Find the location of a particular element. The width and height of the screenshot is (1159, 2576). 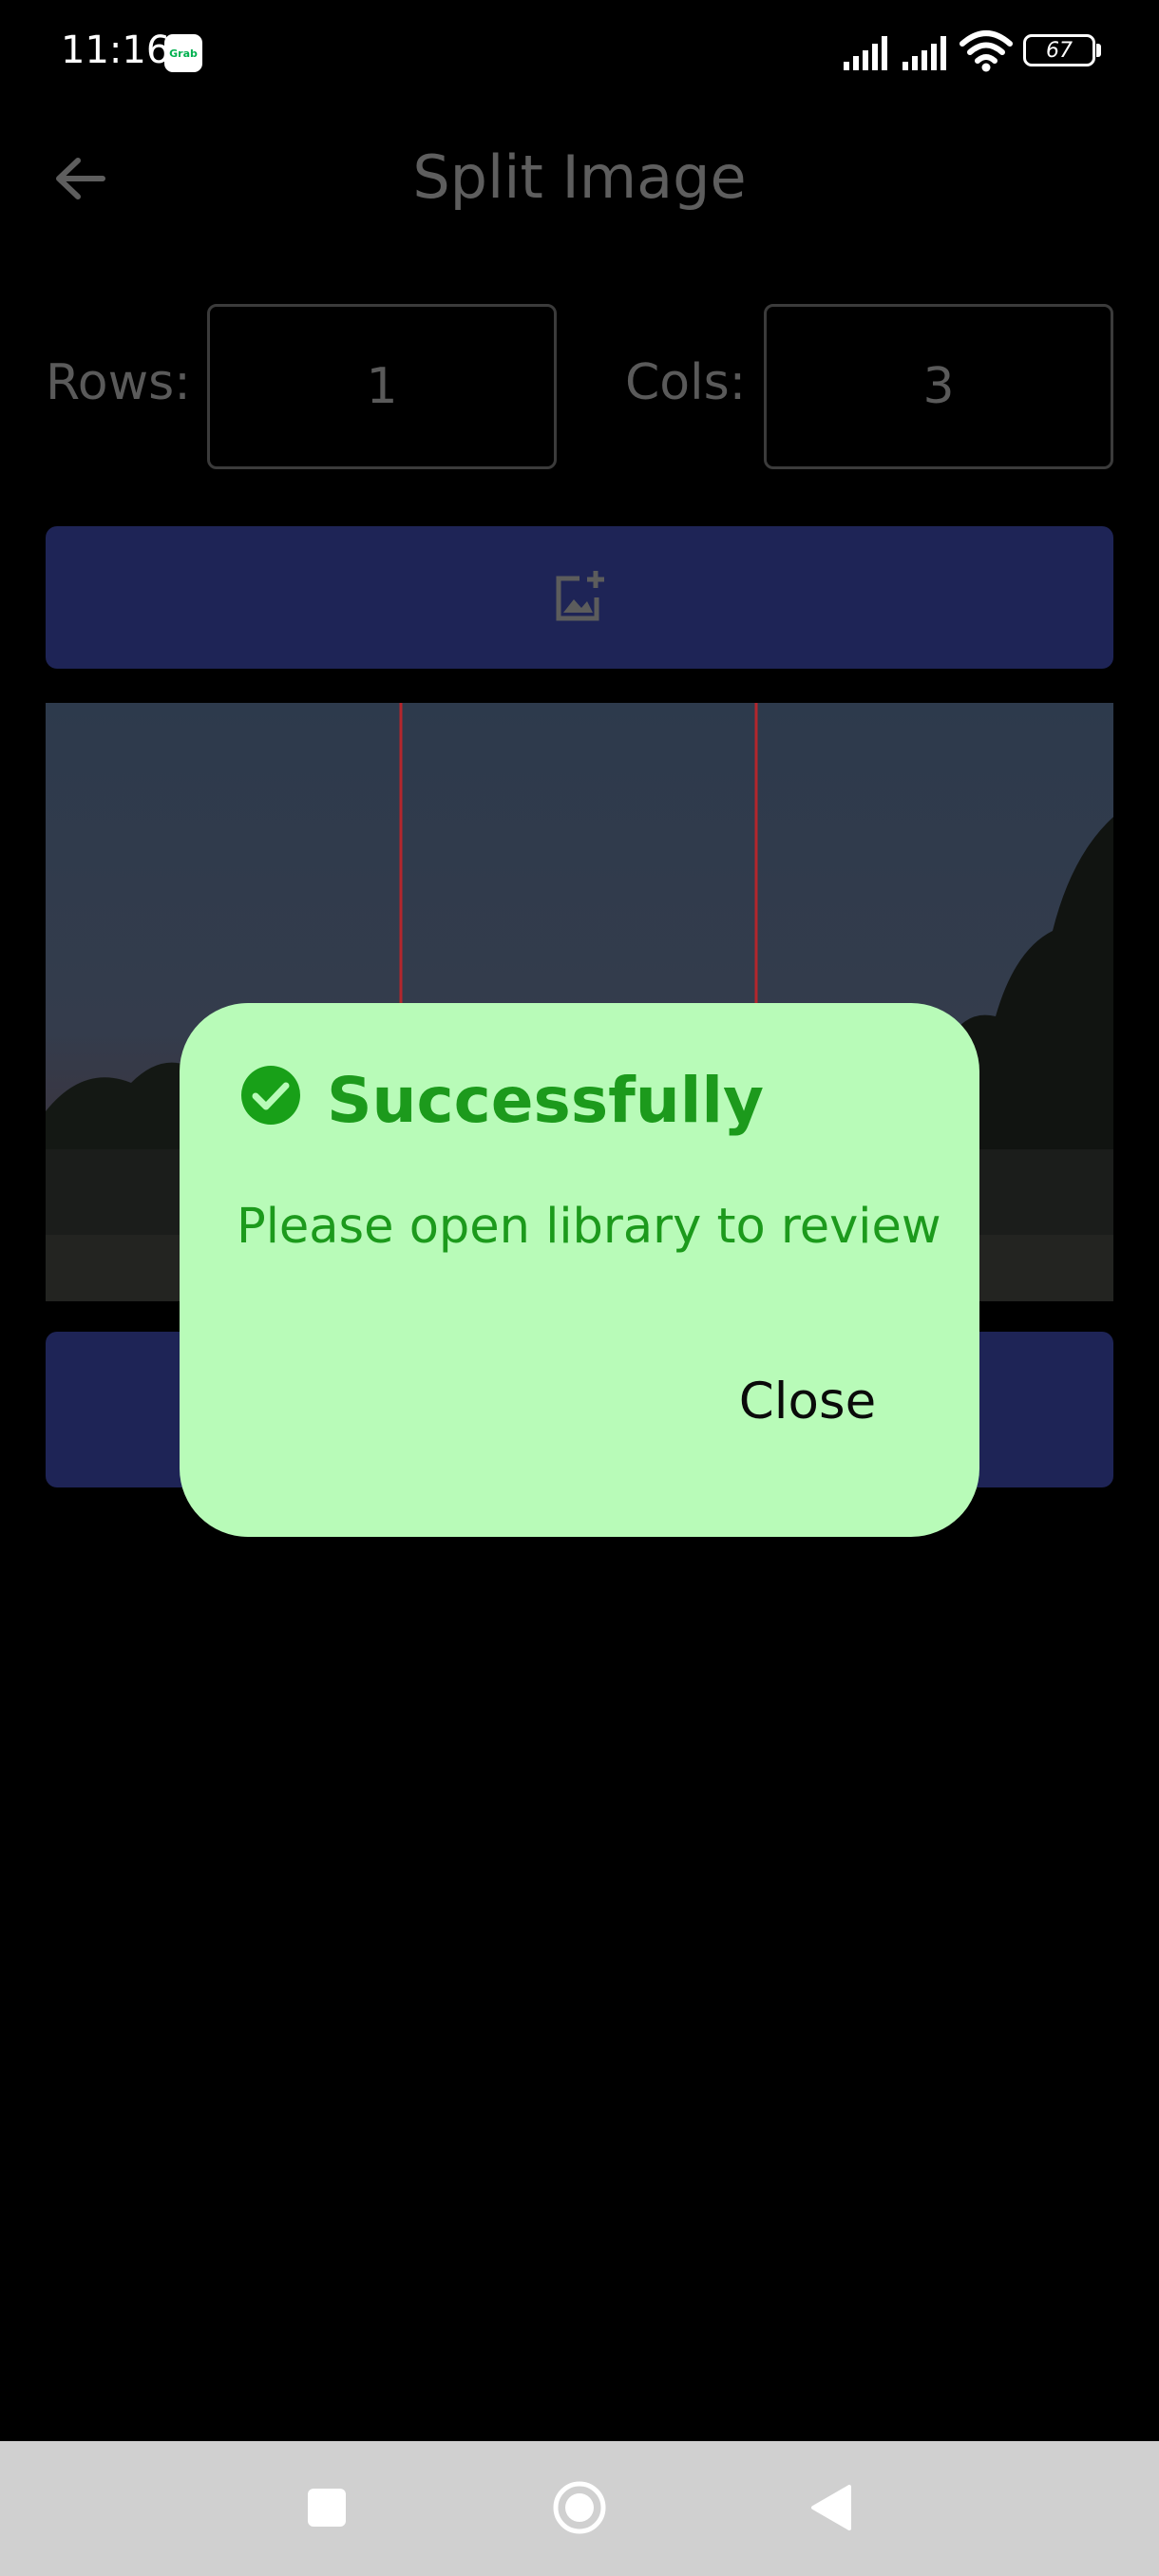

close-button: Close is located at coordinates (807, 1401).